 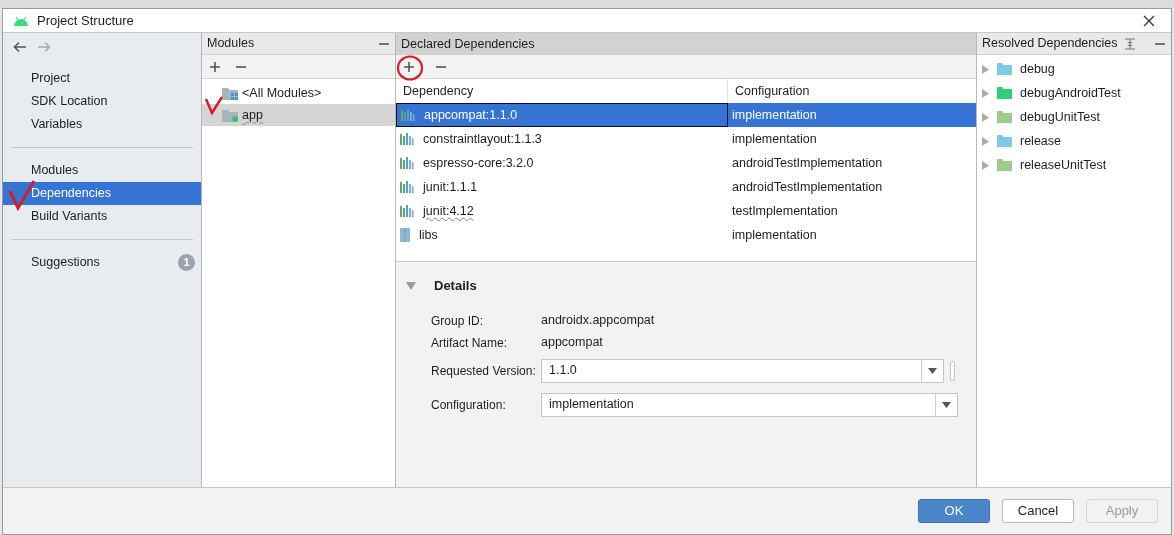 What do you see at coordinates (20, 47) in the screenshot?
I see `back-arrow-icon` at bounding box center [20, 47].